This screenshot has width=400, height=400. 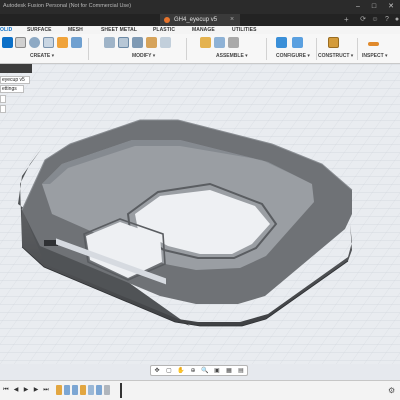 What do you see at coordinates (76, 42) in the screenshot?
I see `pattern-icon` at bounding box center [76, 42].